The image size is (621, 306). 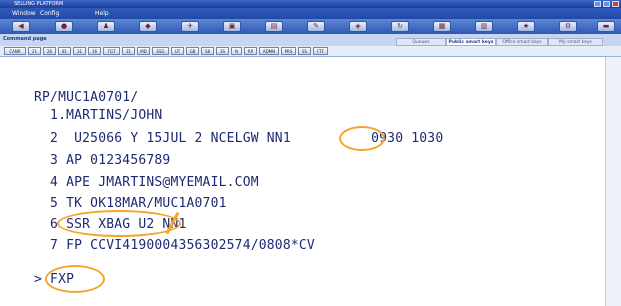 What do you see at coordinates (288, 51) in the screenshot?
I see `smart-key: PRS` at bounding box center [288, 51].